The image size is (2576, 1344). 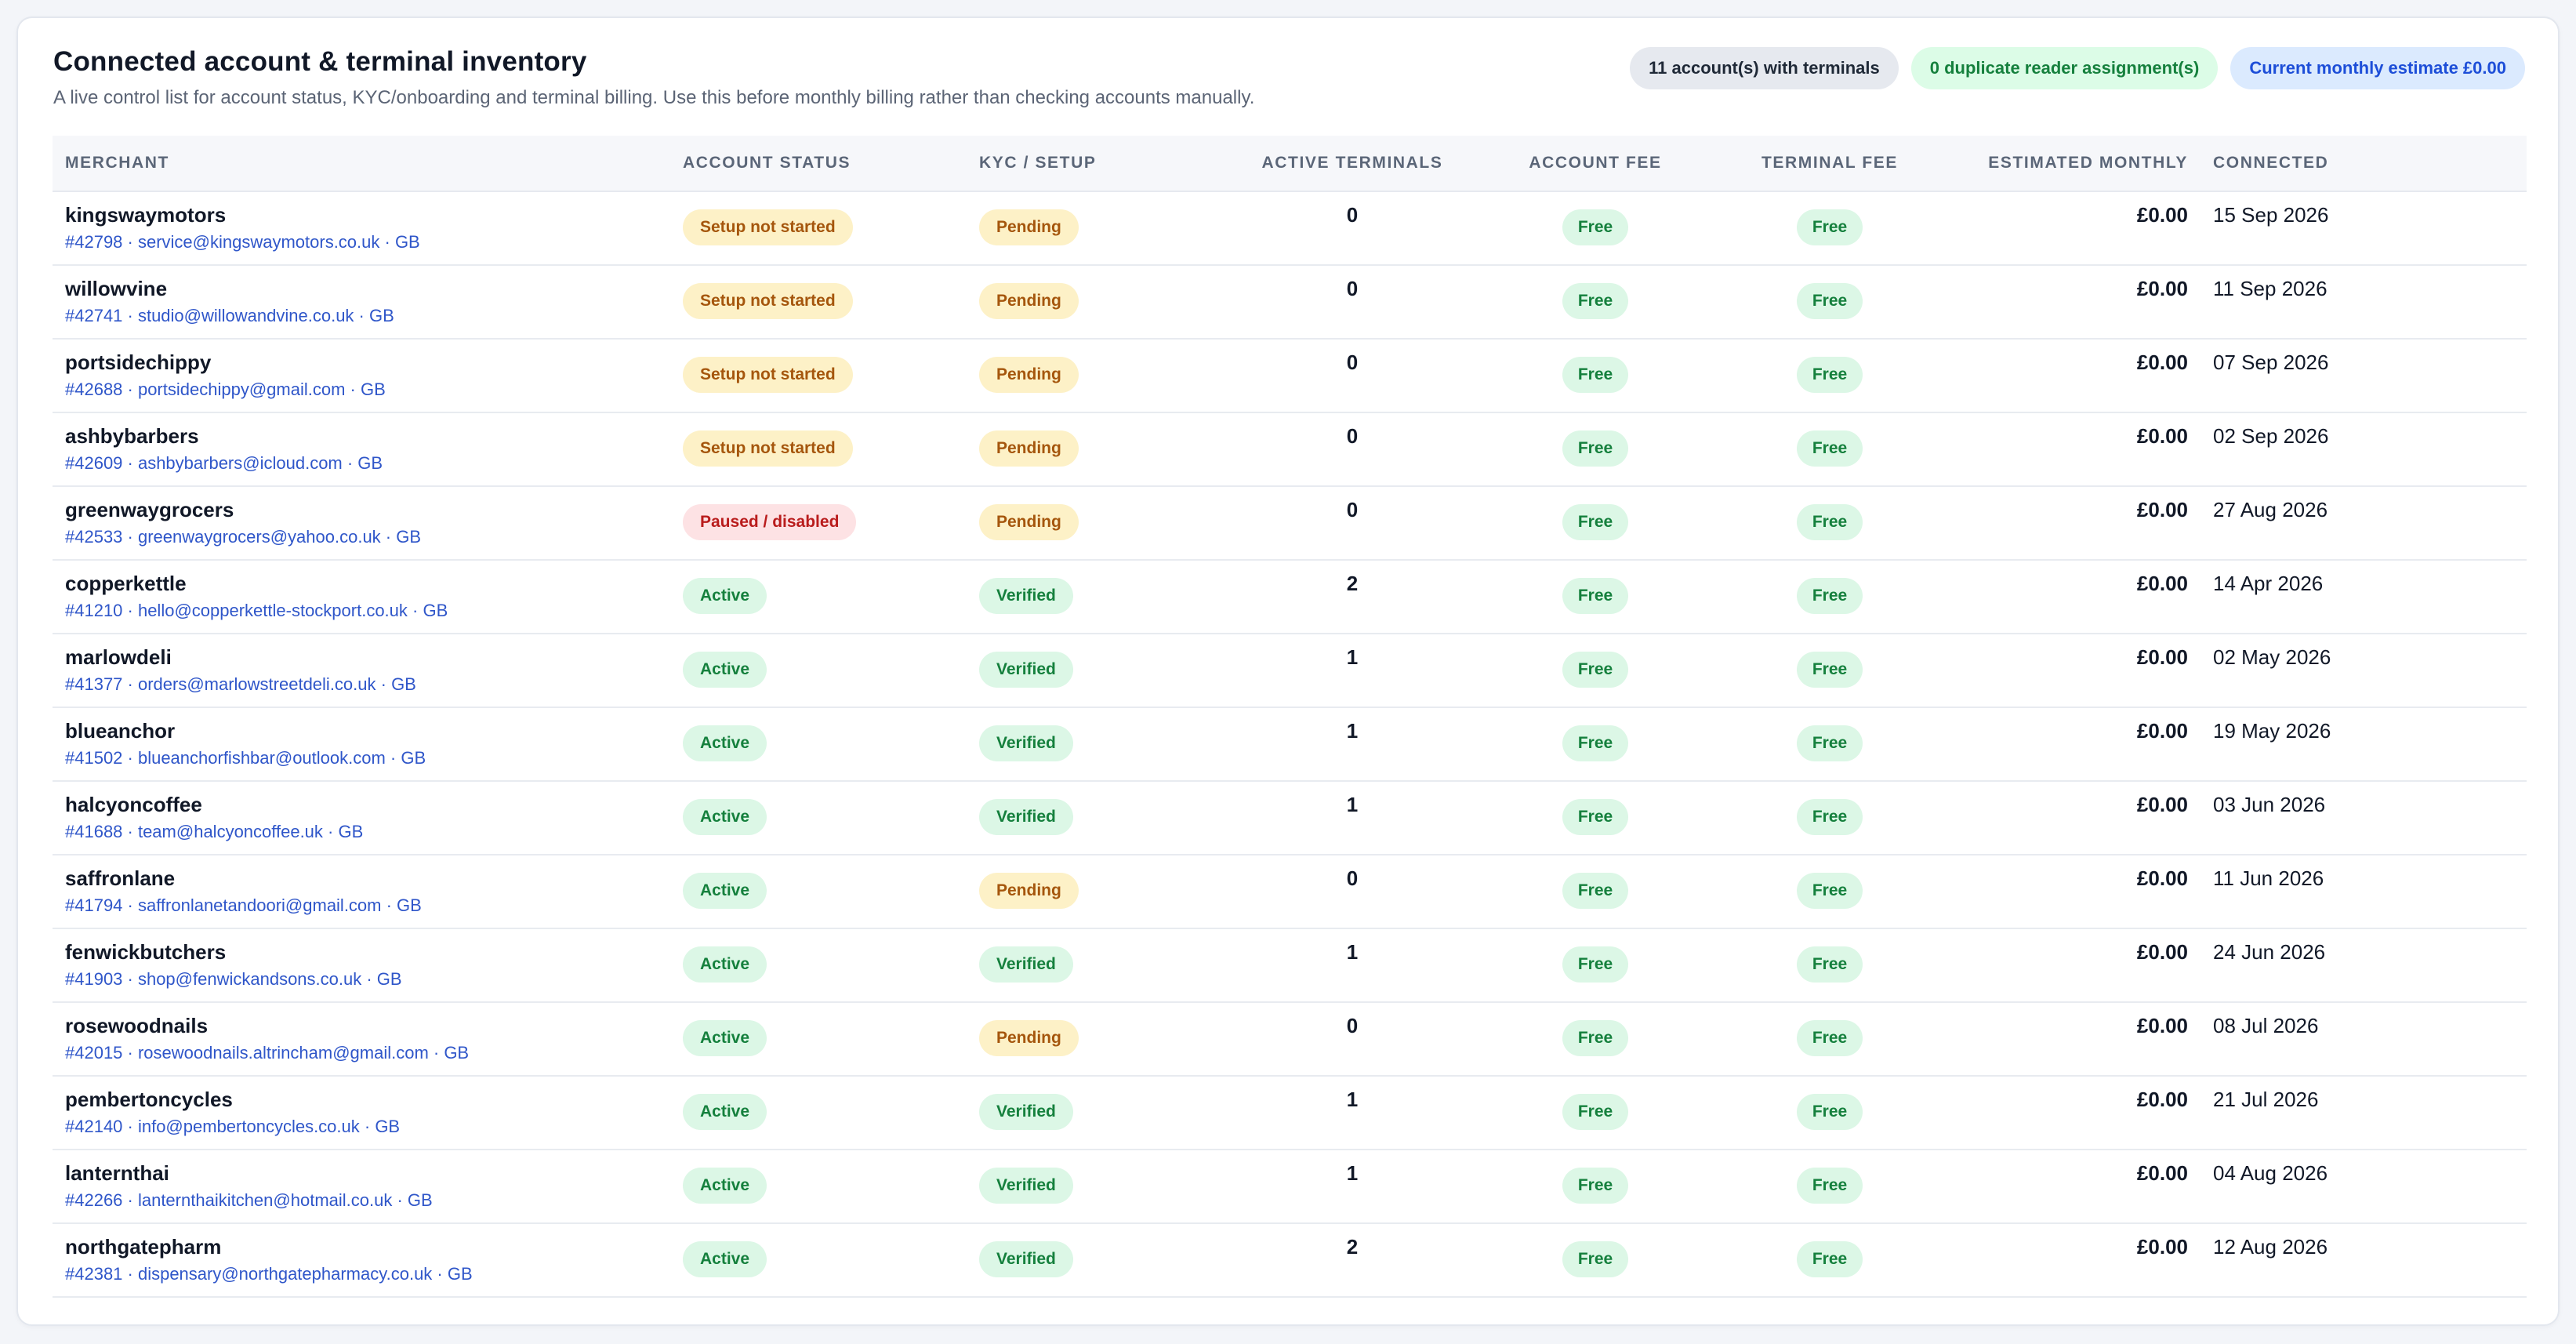 What do you see at coordinates (2270, 952) in the screenshot?
I see `connected-date: 24 Jun 2026` at bounding box center [2270, 952].